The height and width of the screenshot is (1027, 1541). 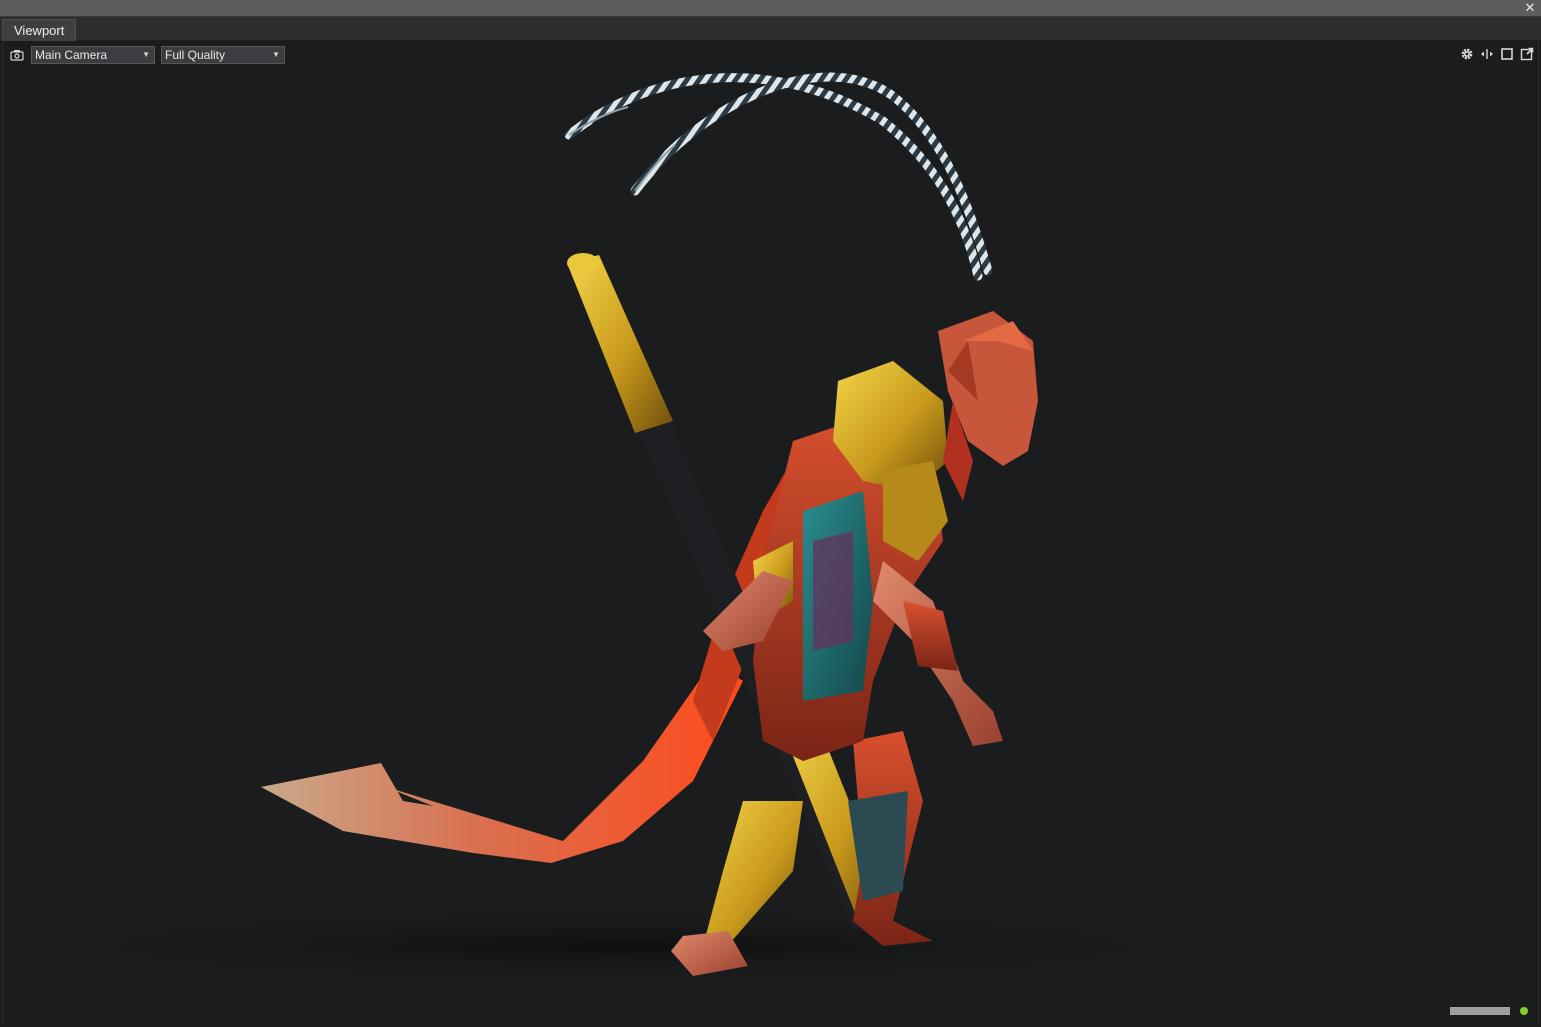 What do you see at coordinates (773, 177) in the screenshot?
I see `feather-left` at bounding box center [773, 177].